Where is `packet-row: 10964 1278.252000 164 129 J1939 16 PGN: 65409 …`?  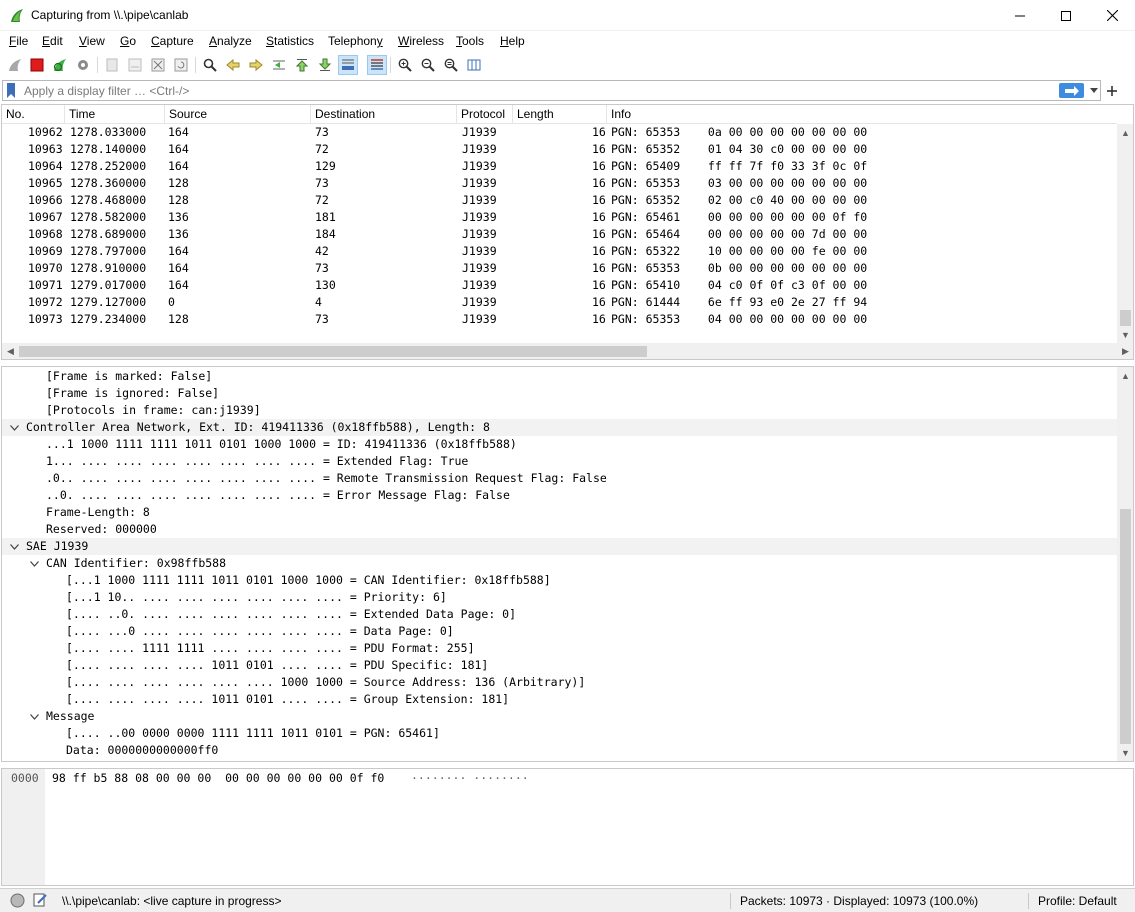 packet-row: 10964 1278.252000 164 129 J1939 16 PGN: 65409 … is located at coordinates (559, 166).